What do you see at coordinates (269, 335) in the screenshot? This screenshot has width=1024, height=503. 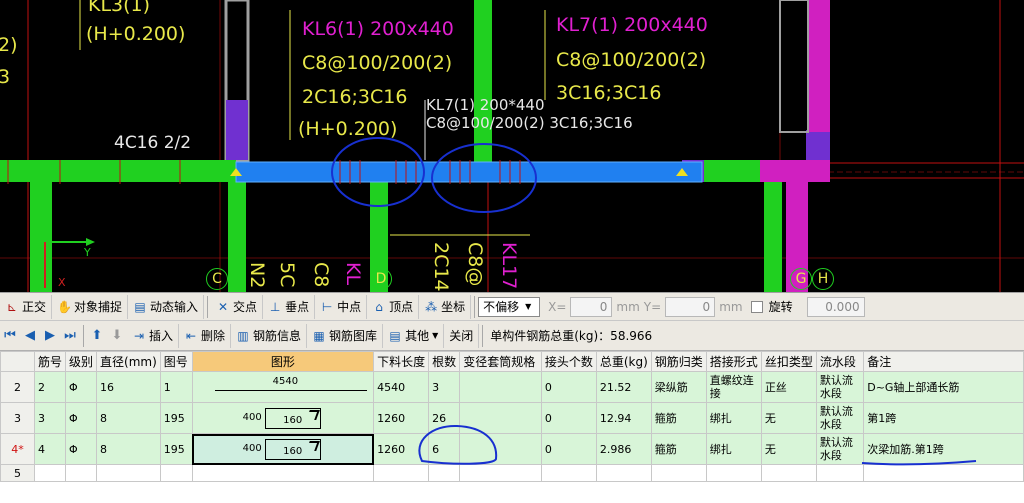 I see `rebar-info-button: ▥ 钢筋信息` at bounding box center [269, 335].